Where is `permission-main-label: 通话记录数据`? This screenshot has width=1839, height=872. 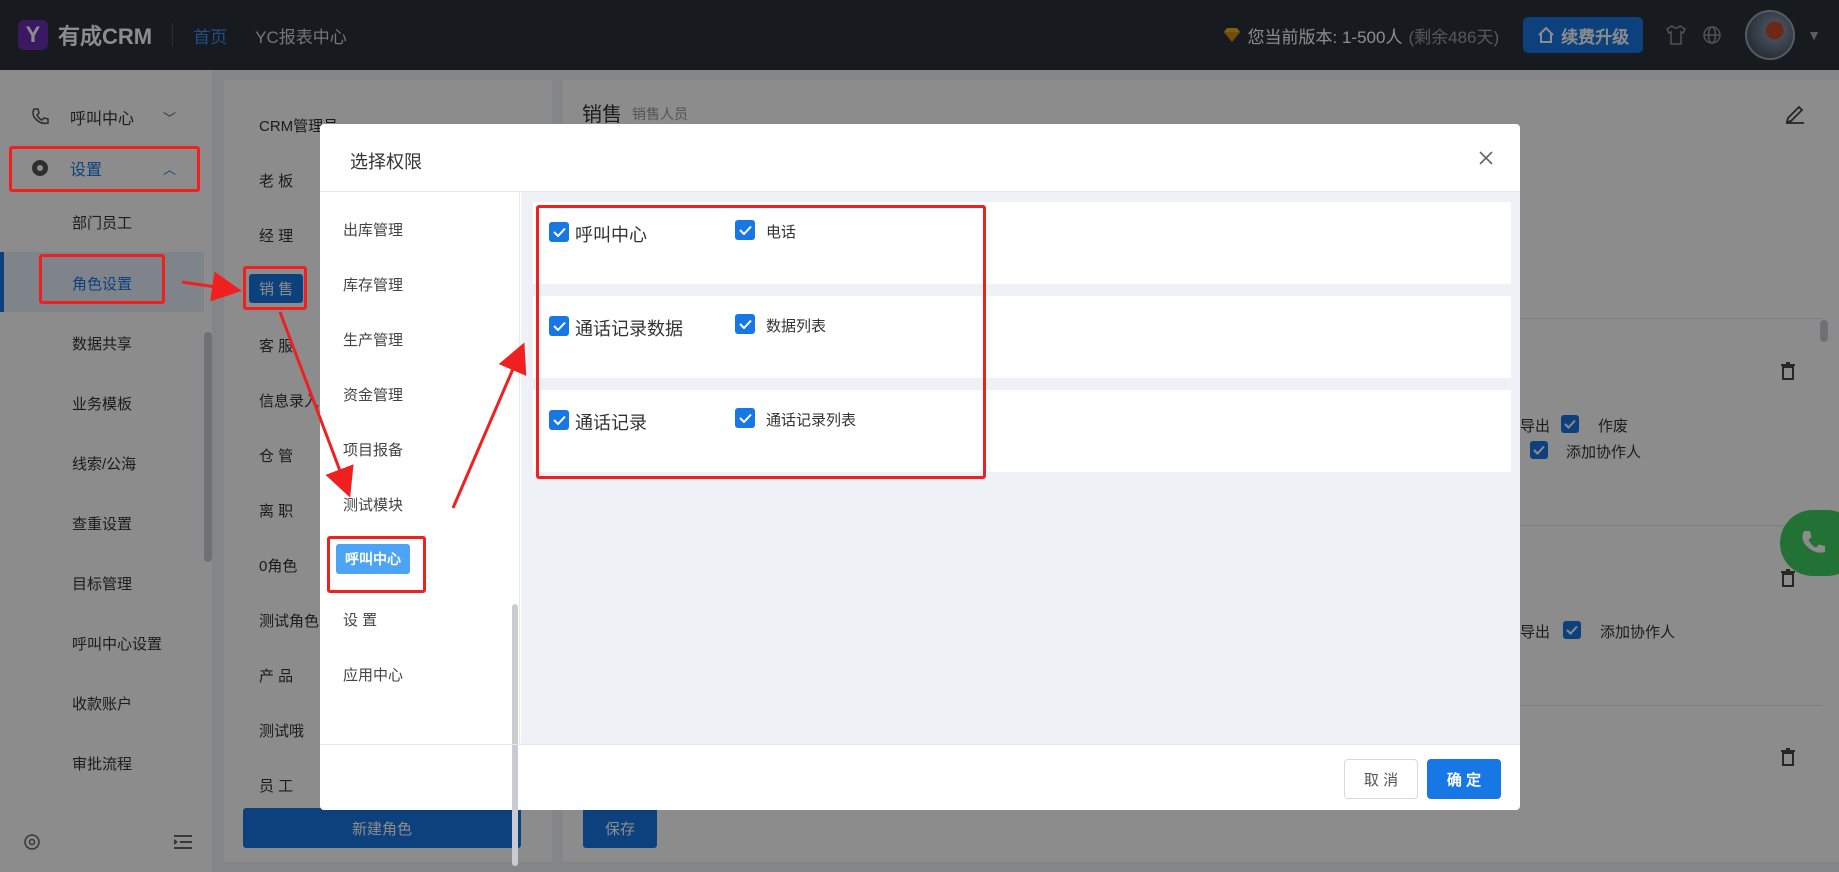
permission-main-label: 通话记录数据 is located at coordinates (629, 329).